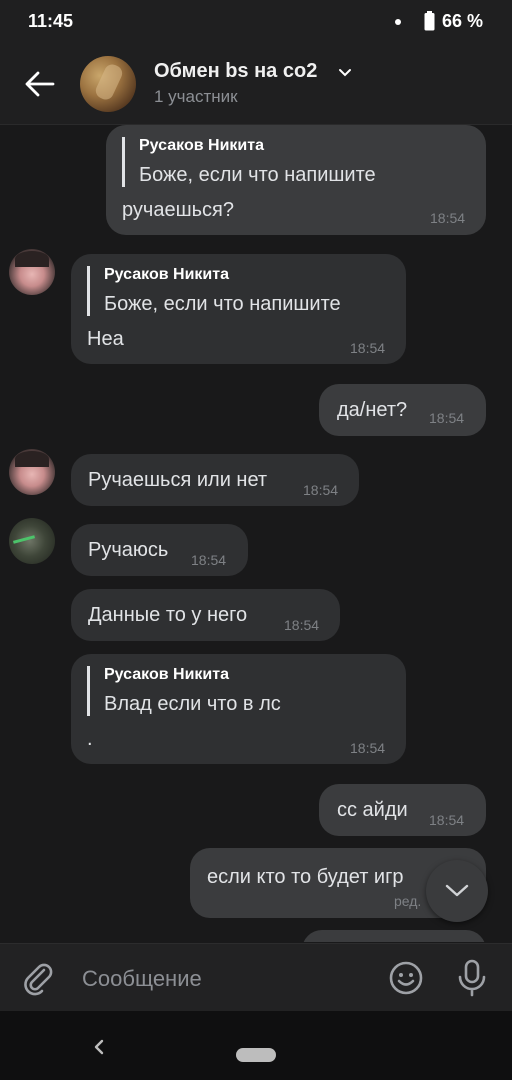 The width and height of the screenshot is (512, 1080). Describe the element at coordinates (128, 550) in the screenshot. I see `message-text: Ручаюсь` at that location.